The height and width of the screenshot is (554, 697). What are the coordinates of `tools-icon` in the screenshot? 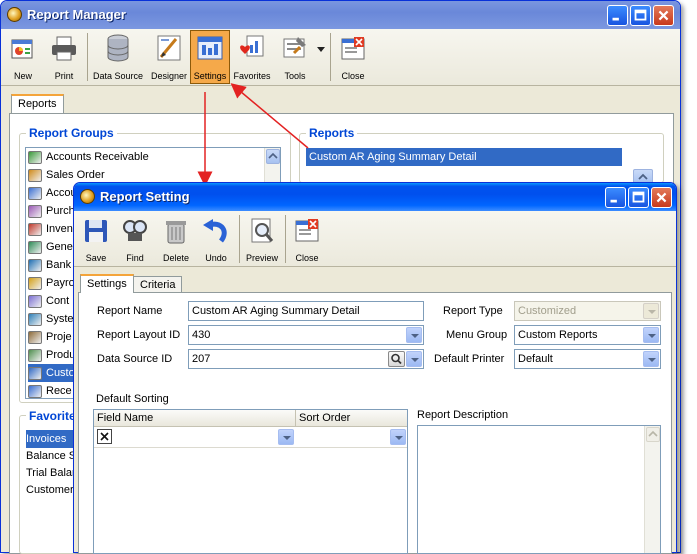 It's located at (295, 47).